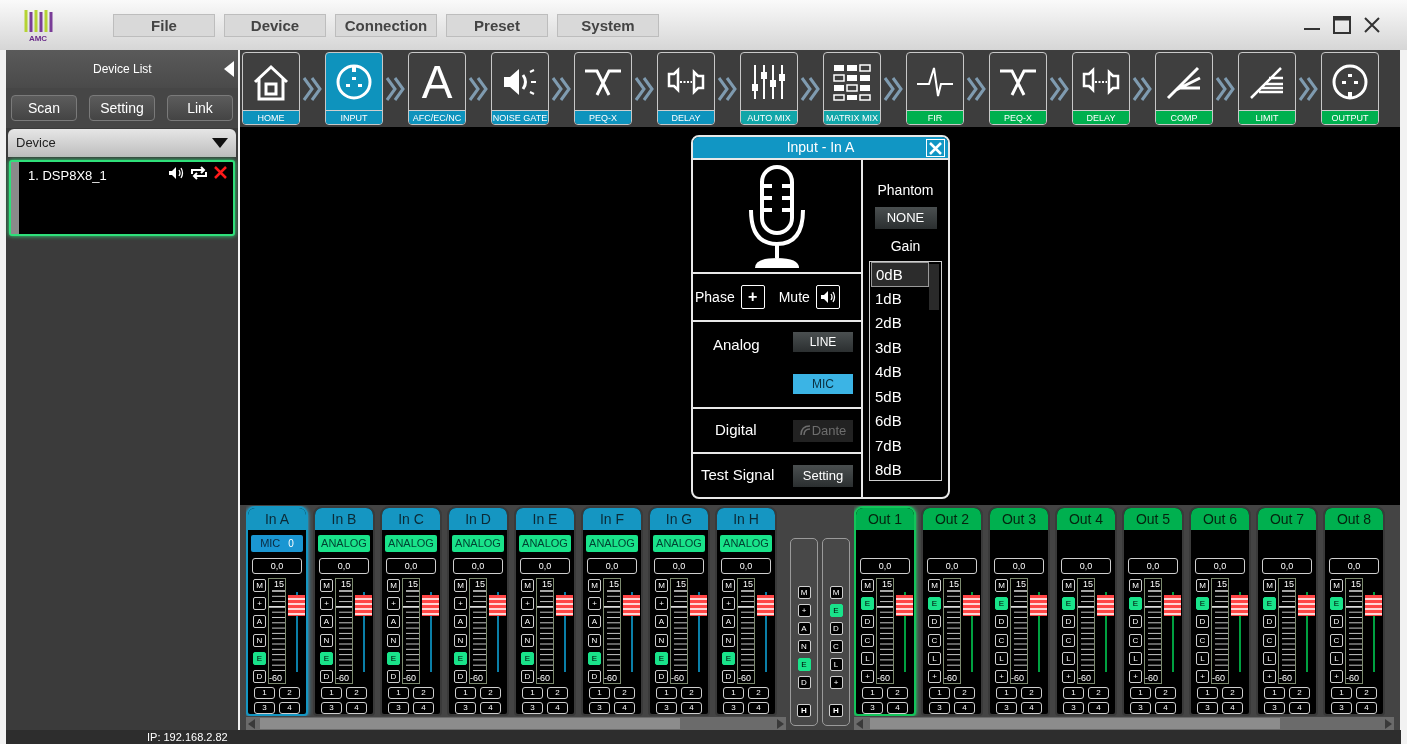  What do you see at coordinates (344, 519) in the screenshot?
I see `channel-name: In B` at bounding box center [344, 519].